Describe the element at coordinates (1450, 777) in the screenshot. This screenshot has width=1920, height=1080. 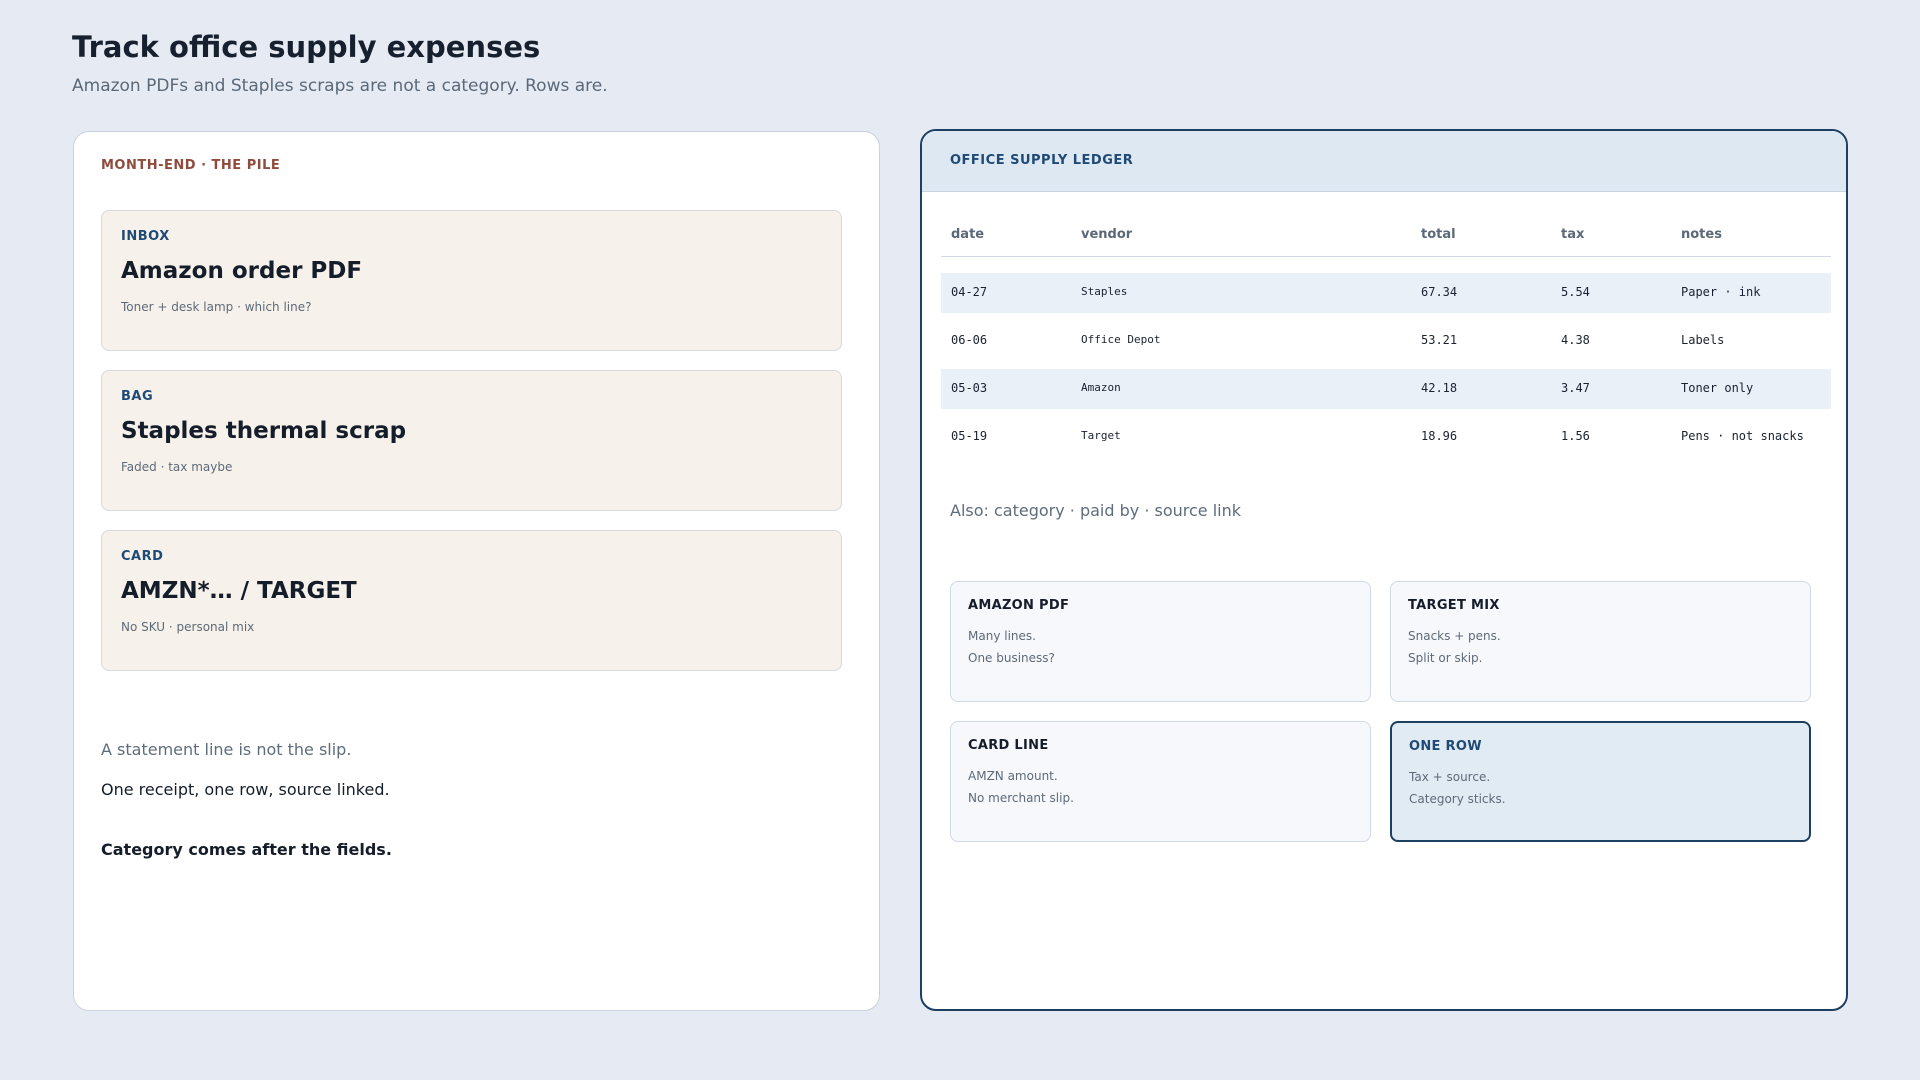
I see `option-line: Tax + source.` at that location.